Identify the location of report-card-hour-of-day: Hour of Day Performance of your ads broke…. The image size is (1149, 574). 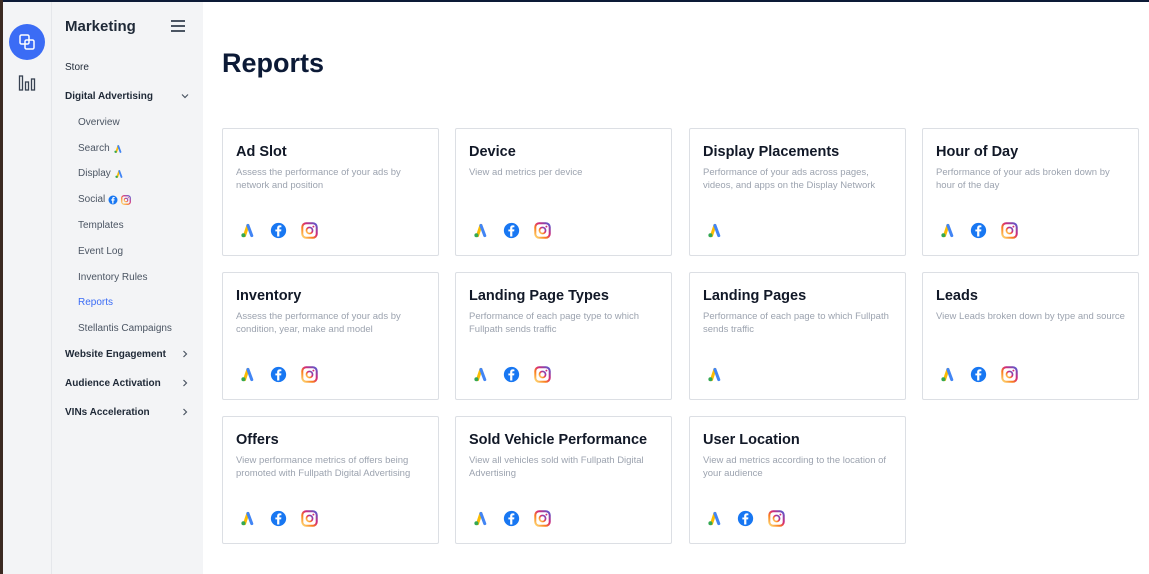
(1030, 192).